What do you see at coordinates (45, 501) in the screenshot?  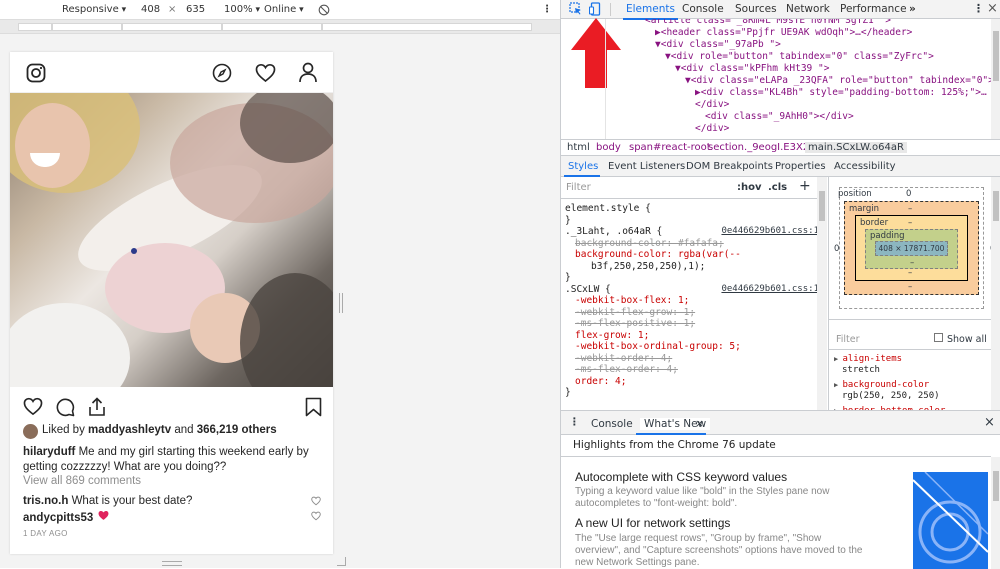 I see `comment-username: tris.no.h` at bounding box center [45, 501].